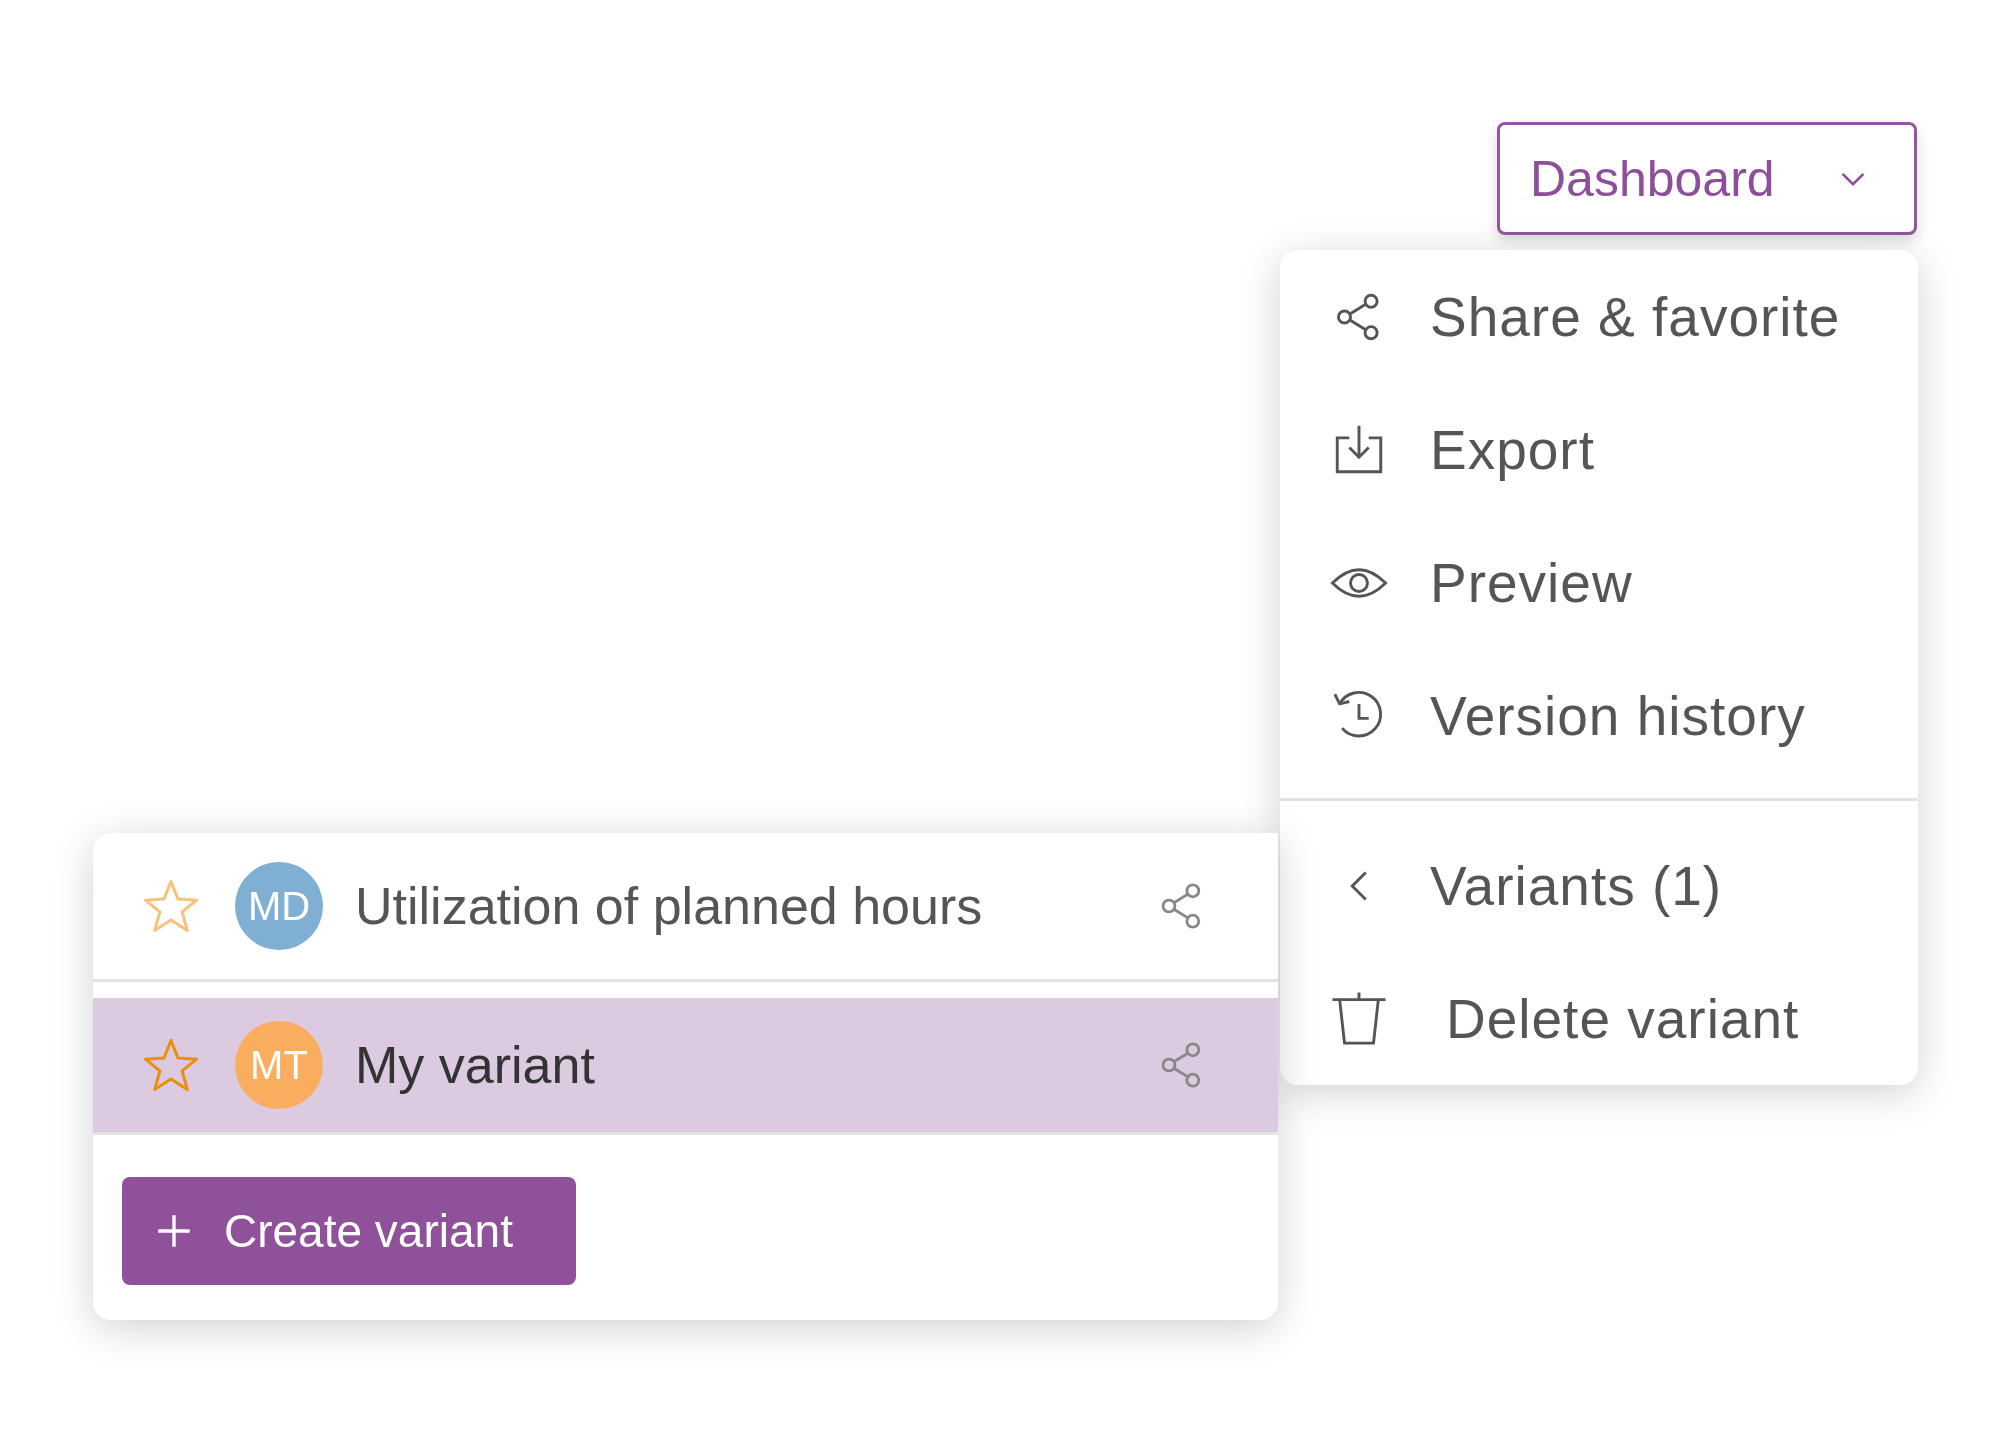 The width and height of the screenshot is (2000, 1452). I want to click on variant-name: My variant, so click(475, 1065).